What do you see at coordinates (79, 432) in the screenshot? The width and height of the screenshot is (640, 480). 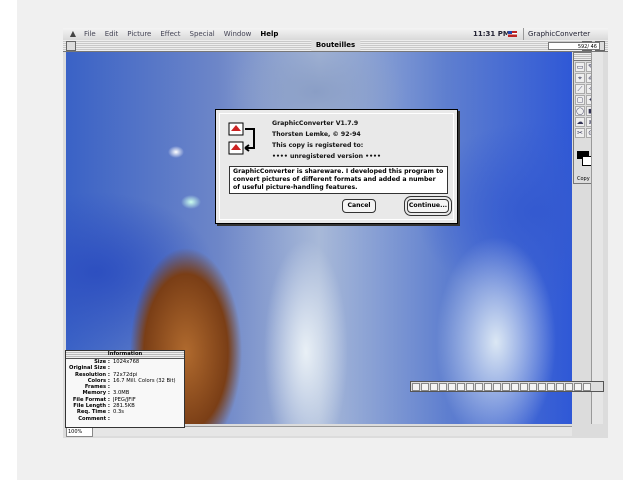 I see `zoom-popup: 100%` at bounding box center [79, 432].